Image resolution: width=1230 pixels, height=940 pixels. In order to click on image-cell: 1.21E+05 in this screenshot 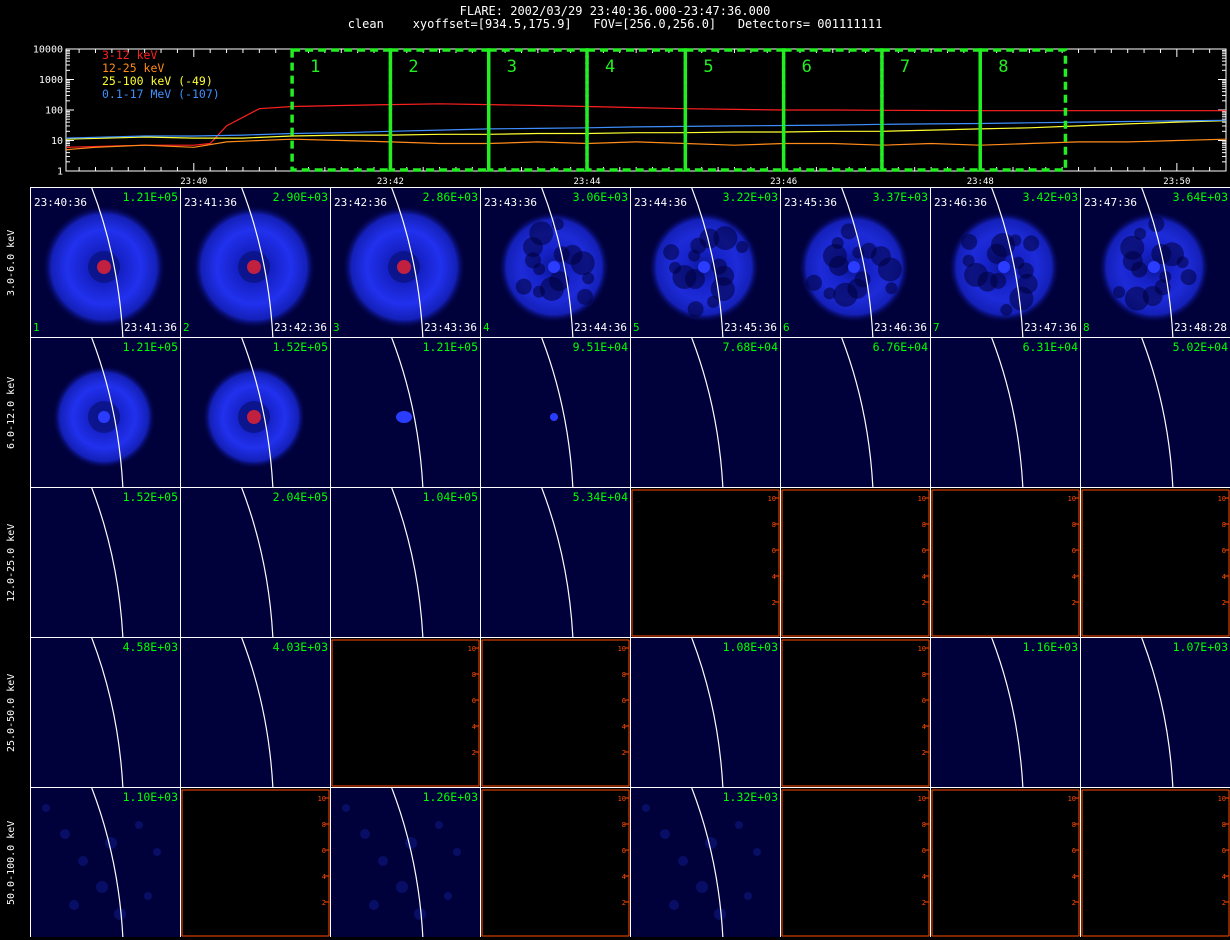, I will do `click(405, 412)`.